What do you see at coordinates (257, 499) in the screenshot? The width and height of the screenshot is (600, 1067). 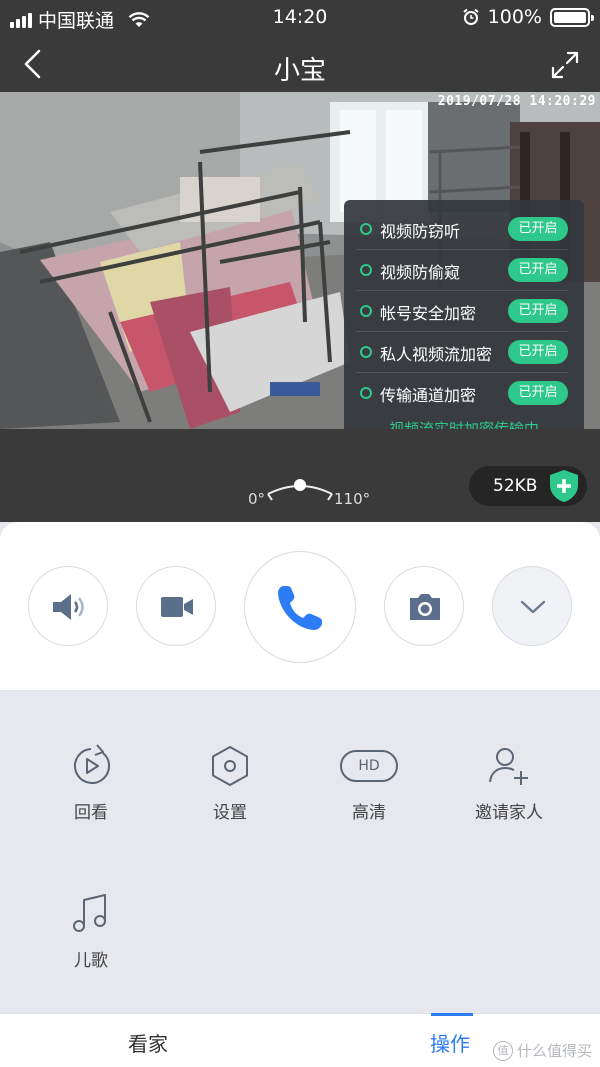 I see `angle-min-label: 0°` at bounding box center [257, 499].